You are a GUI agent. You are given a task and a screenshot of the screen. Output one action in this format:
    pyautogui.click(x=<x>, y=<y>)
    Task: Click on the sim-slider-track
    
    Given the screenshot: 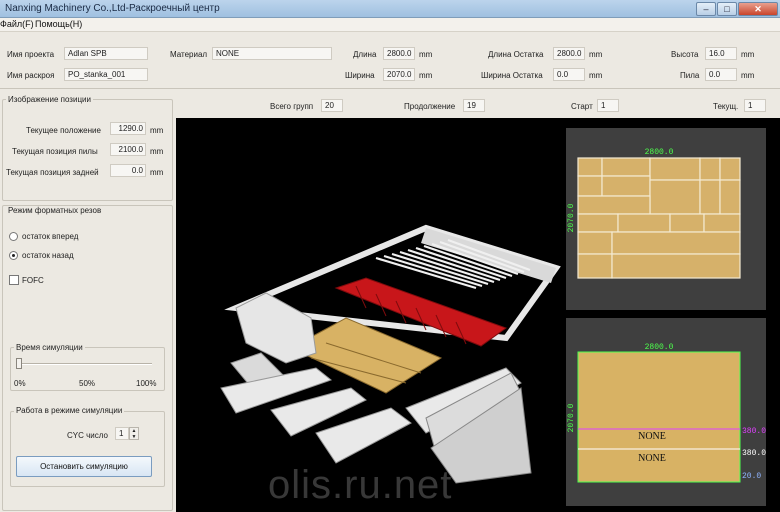 What is the action you would take?
    pyautogui.click(x=85, y=364)
    